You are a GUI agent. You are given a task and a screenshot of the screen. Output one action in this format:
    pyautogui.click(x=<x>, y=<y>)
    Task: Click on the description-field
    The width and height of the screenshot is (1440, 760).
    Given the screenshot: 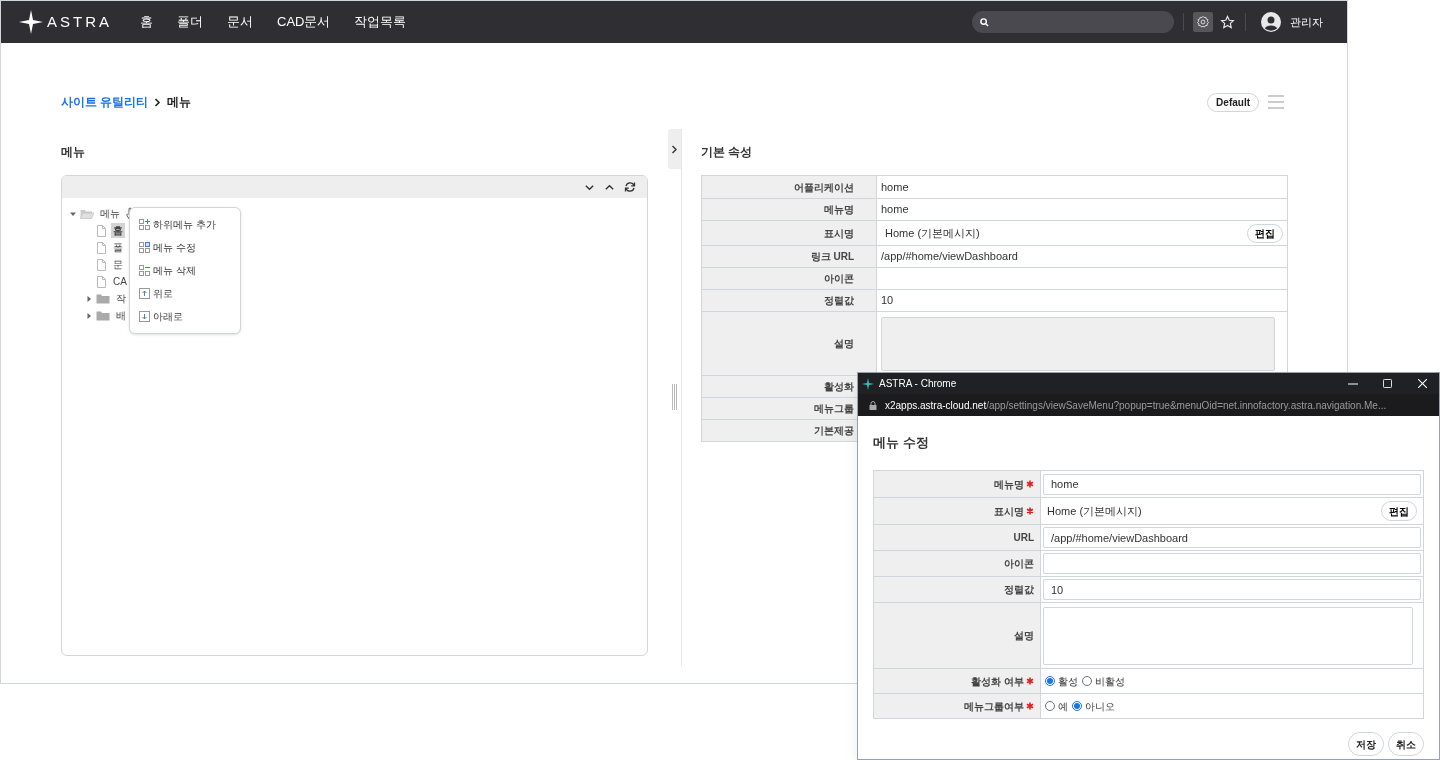 What is the action you would take?
    pyautogui.click(x=1228, y=635)
    